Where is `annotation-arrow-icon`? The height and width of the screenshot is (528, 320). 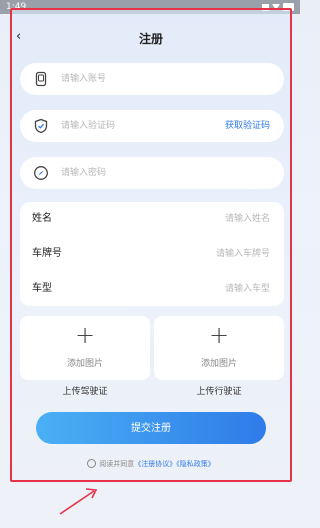 annotation-arrow-icon is located at coordinates (78, 501).